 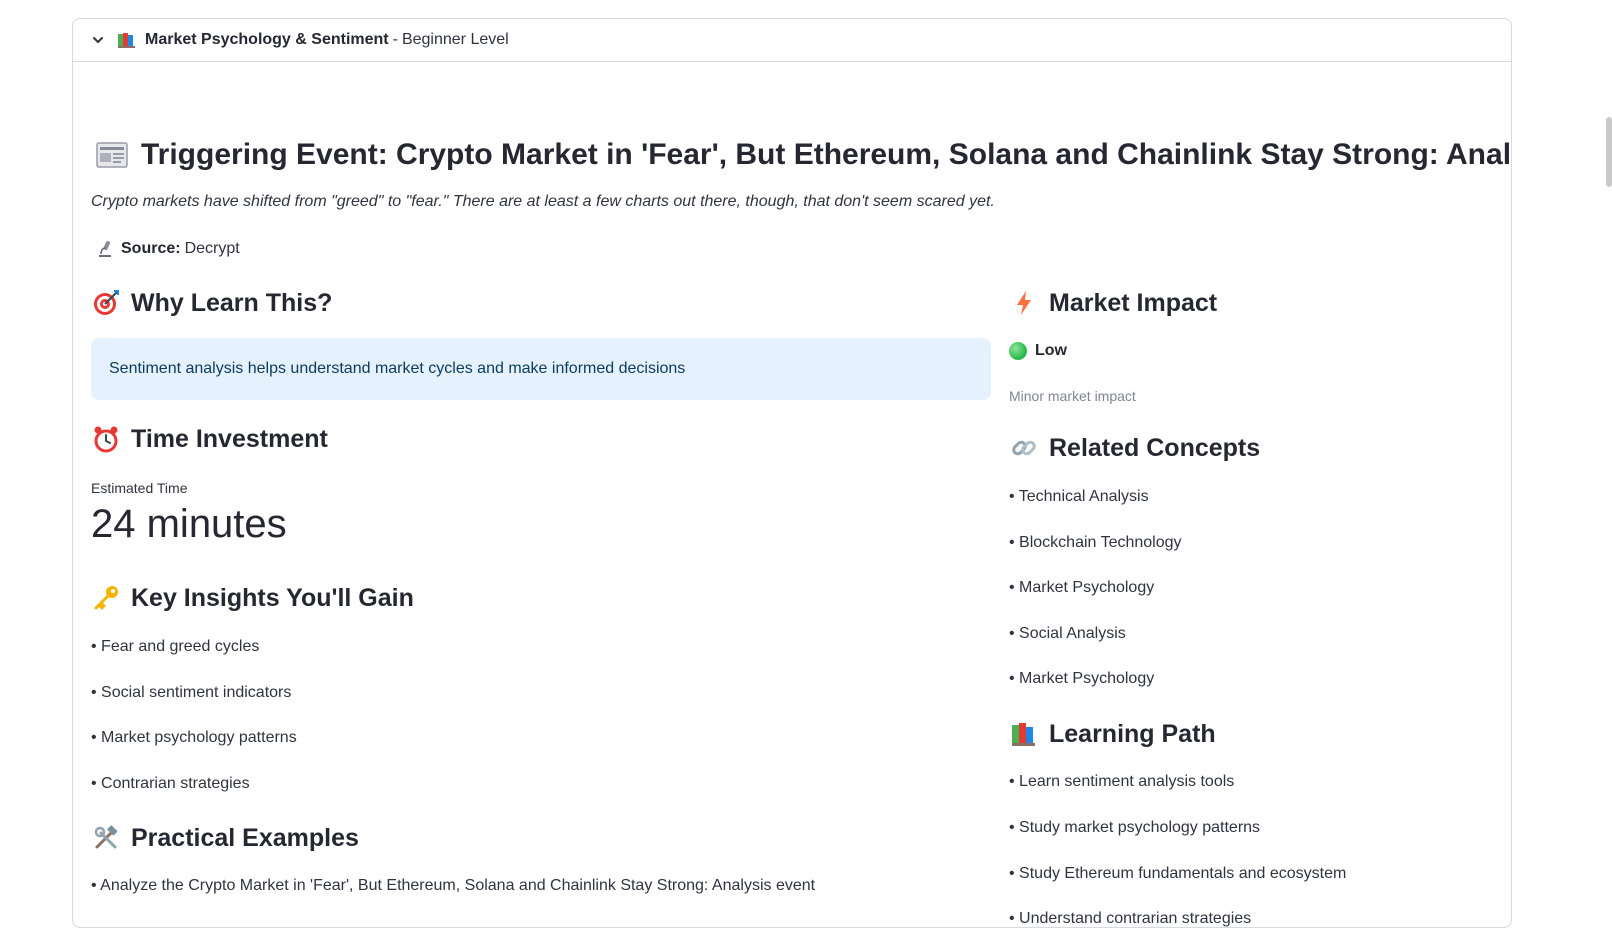 I want to click on insight-item: • Social sentiment indicators, so click(x=191, y=692).